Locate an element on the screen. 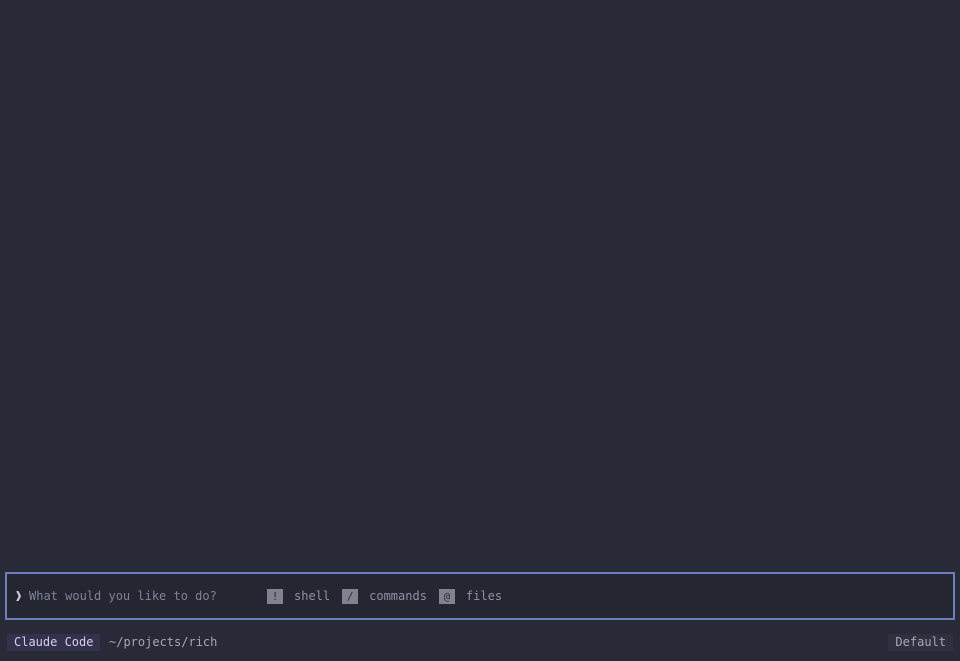  prompt-caret-icon: ❱ is located at coordinates (19, 596).